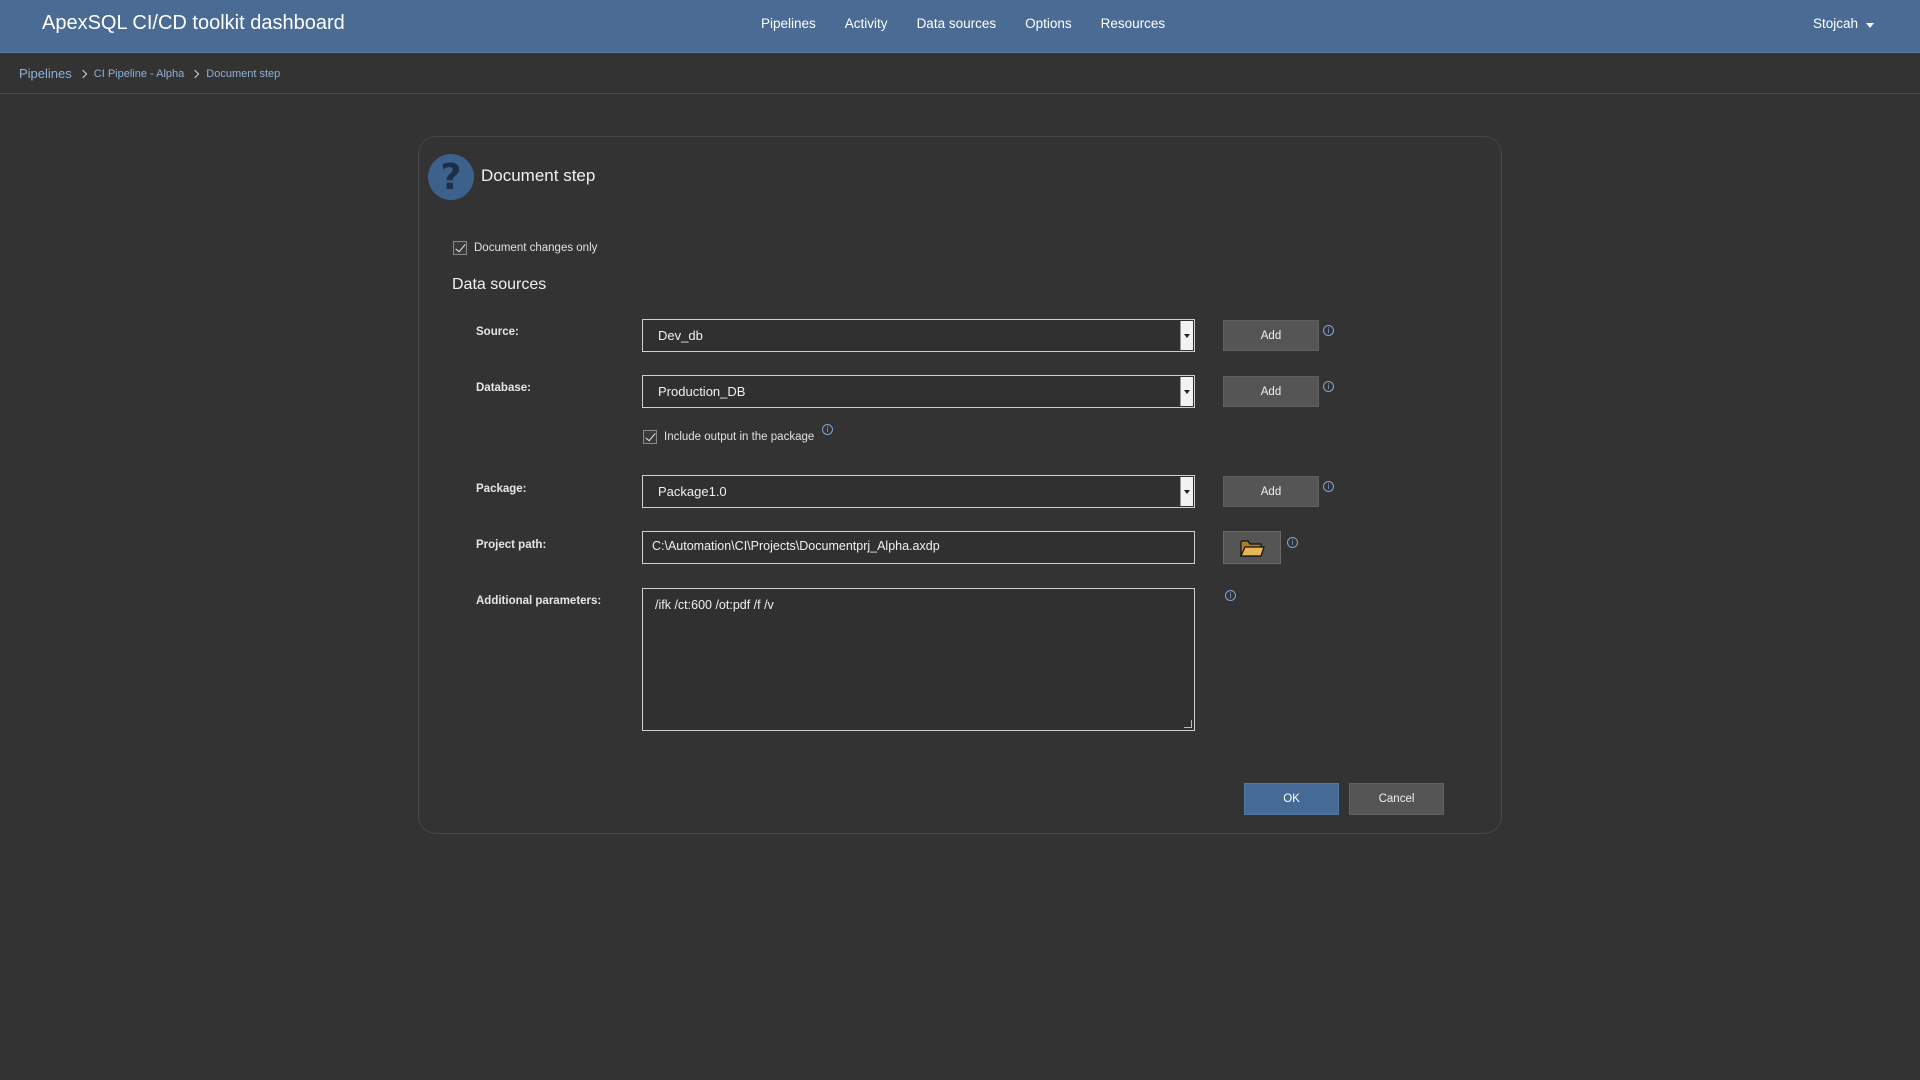 This screenshot has height=1080, width=1920. I want to click on project-path-label: Project path:, so click(511, 545).